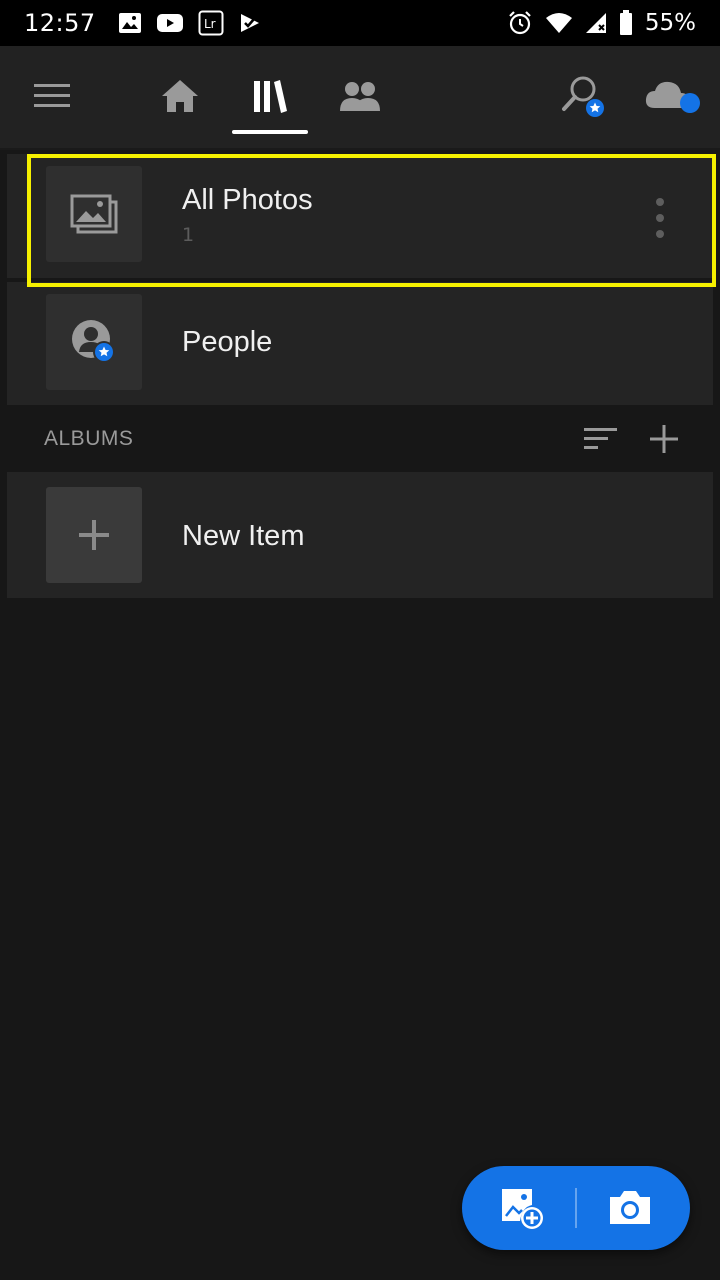 The image size is (720, 1280). I want to click on all-photos-title: All Photos, so click(247, 200).